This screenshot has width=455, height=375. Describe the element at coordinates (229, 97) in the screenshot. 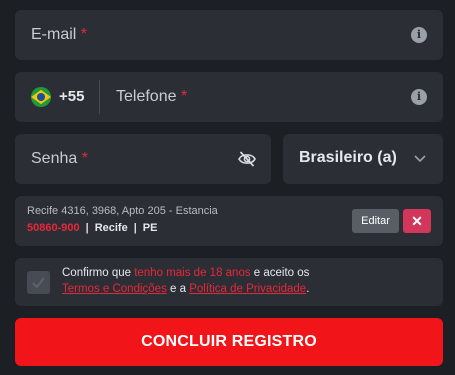

I see `phone-field: +55 Telefone * i` at that location.